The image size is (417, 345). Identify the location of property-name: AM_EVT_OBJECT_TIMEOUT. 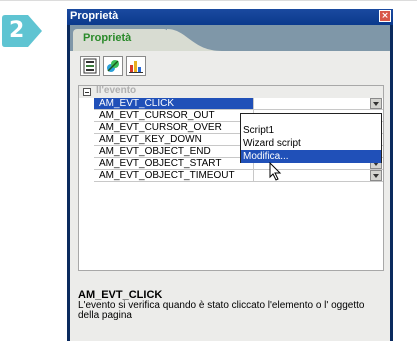
(174, 175).